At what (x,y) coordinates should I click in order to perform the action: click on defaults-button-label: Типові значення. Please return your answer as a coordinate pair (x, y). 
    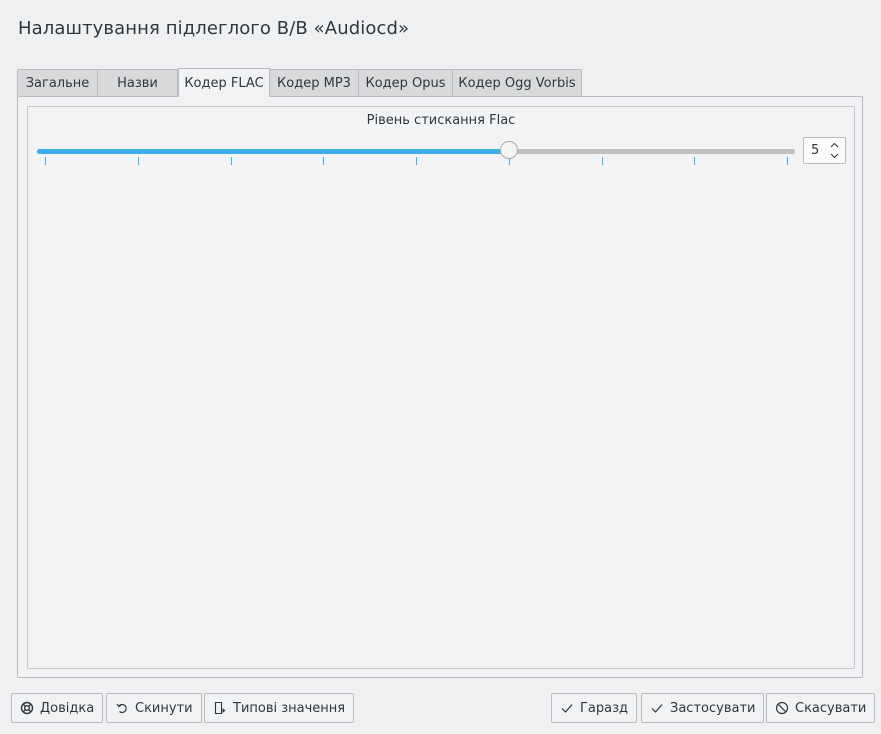
    Looking at the image, I should click on (289, 708).